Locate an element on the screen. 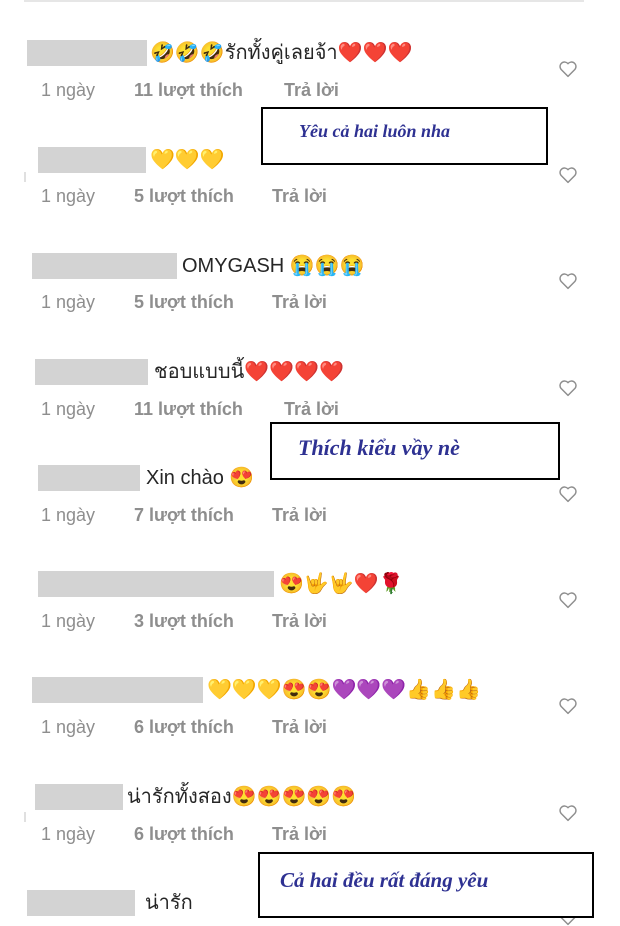 Image resolution: width=620 pixels, height=926 pixels. comment-item: 💛💛💛😍😍💜💜💜👍👍👍 1 ngày 6 lượt thích Trả lời is located at coordinates (310, 728).